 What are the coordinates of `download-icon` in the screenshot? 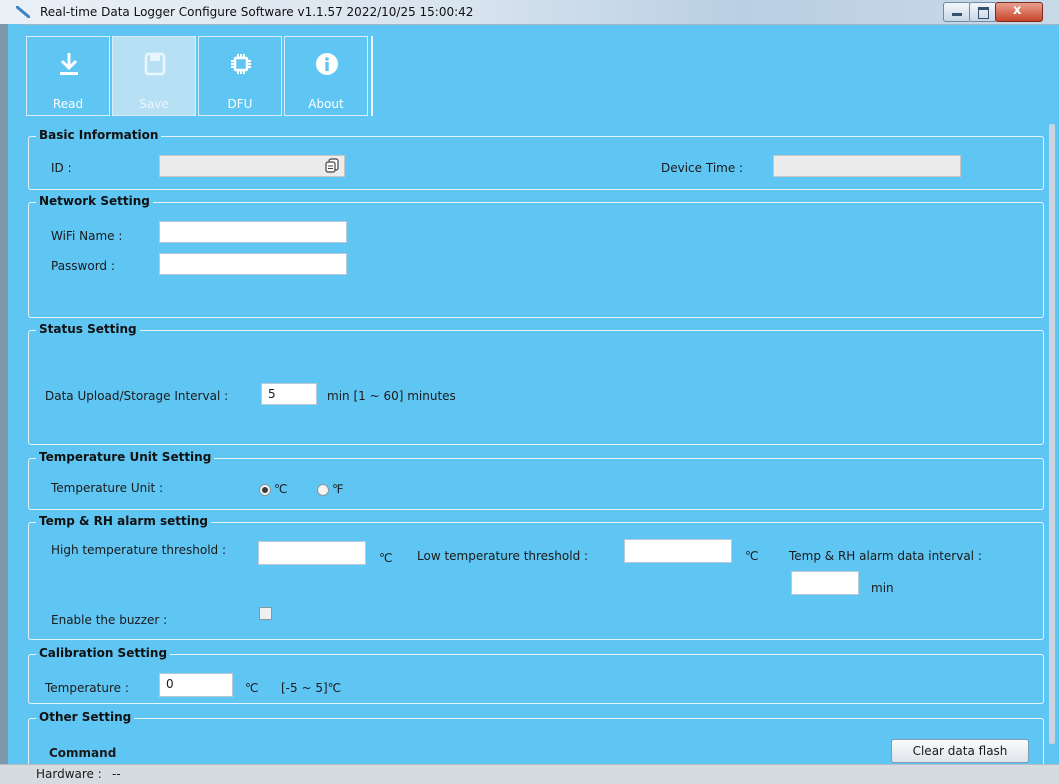 It's located at (69, 64).